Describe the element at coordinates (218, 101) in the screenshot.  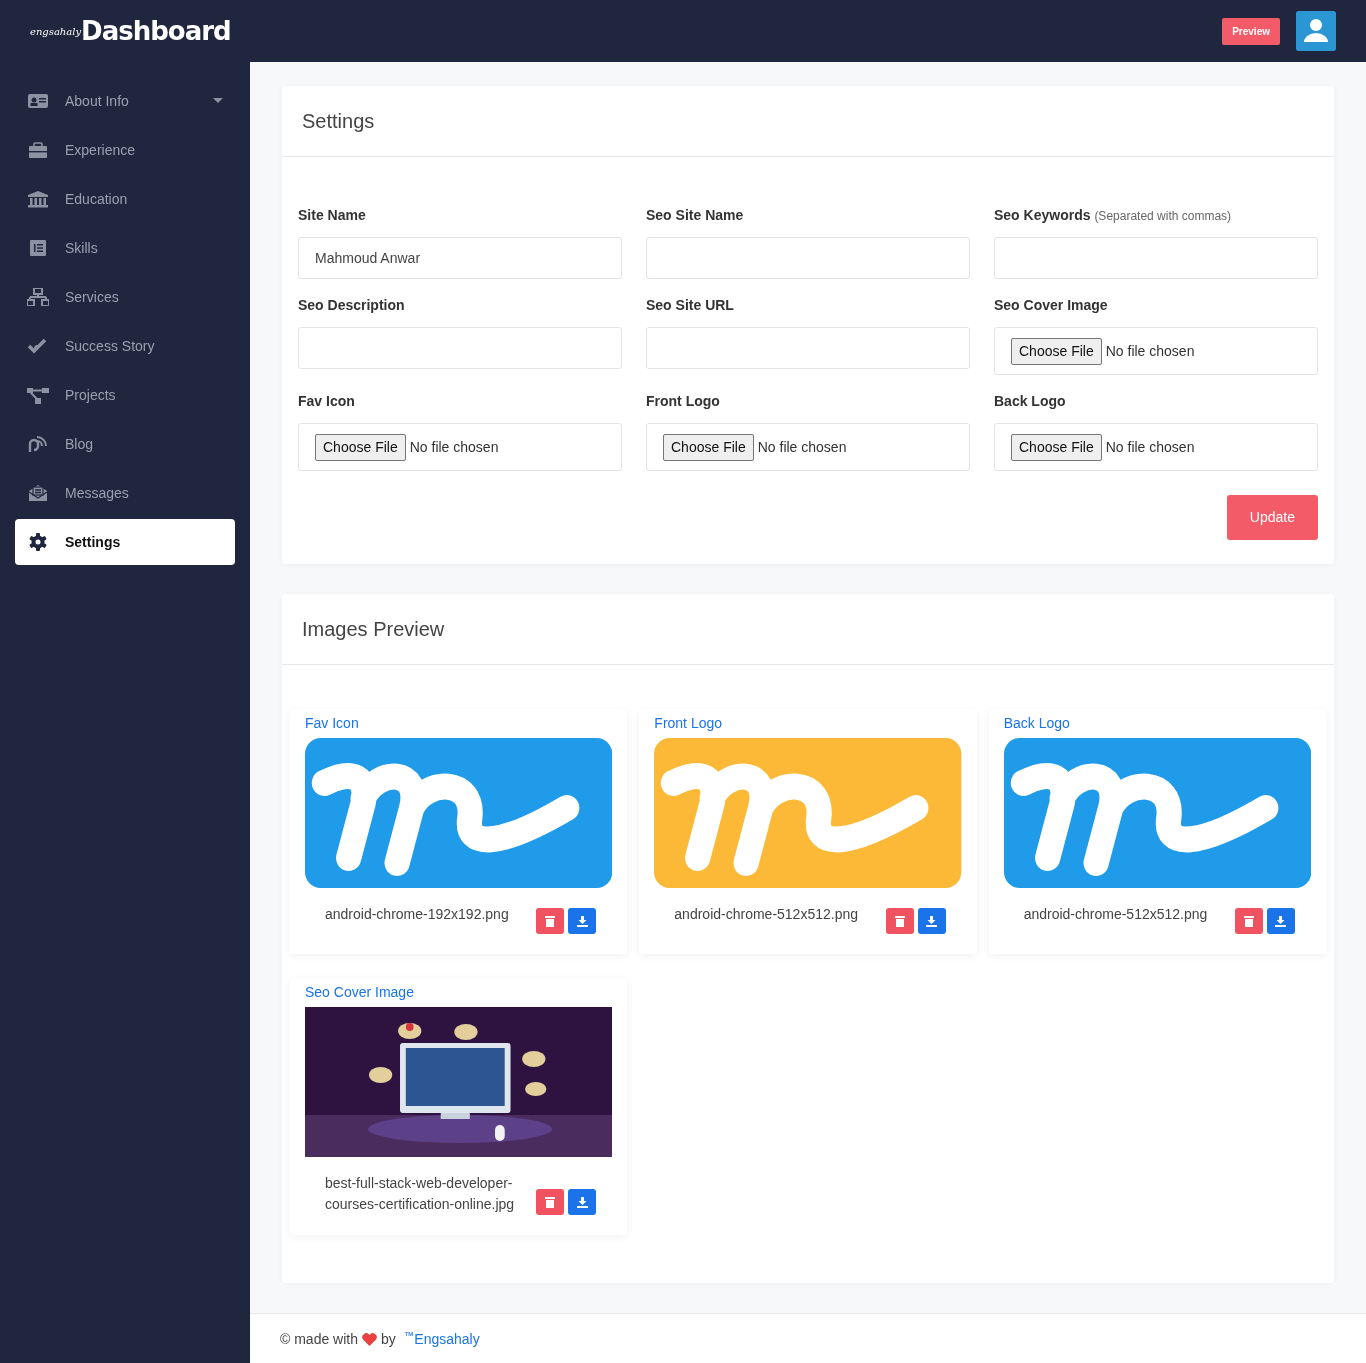
I see `caret-icon` at that location.